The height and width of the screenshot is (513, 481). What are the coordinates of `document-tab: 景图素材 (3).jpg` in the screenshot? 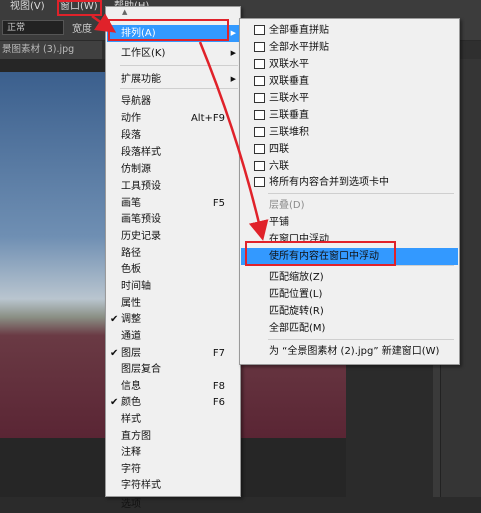 It's located at (51, 50).